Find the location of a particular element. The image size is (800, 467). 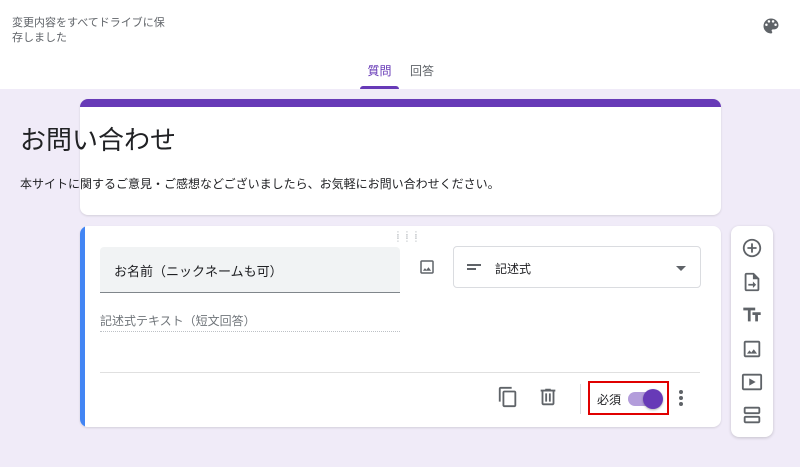

add-video-icon is located at coordinates (752, 382).